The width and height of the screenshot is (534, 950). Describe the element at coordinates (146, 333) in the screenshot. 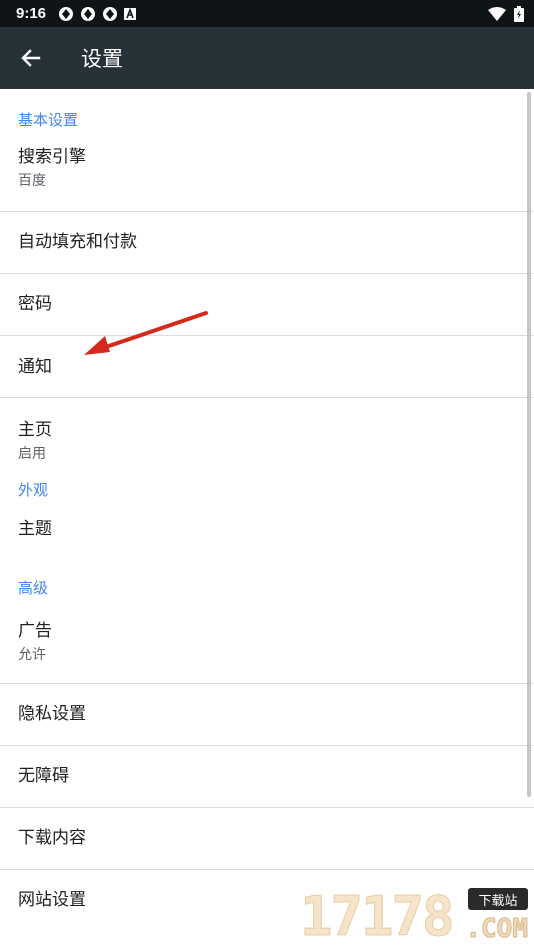

I see `annotation-arrow` at that location.